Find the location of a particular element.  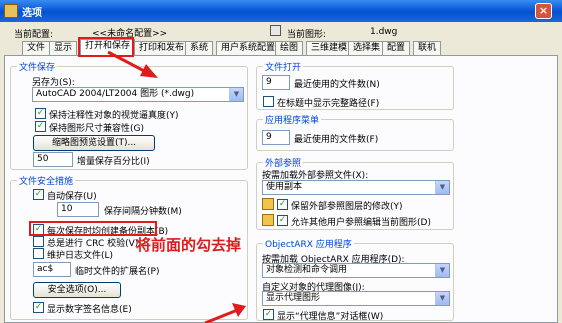

drawing-icon is located at coordinates (275, 30).